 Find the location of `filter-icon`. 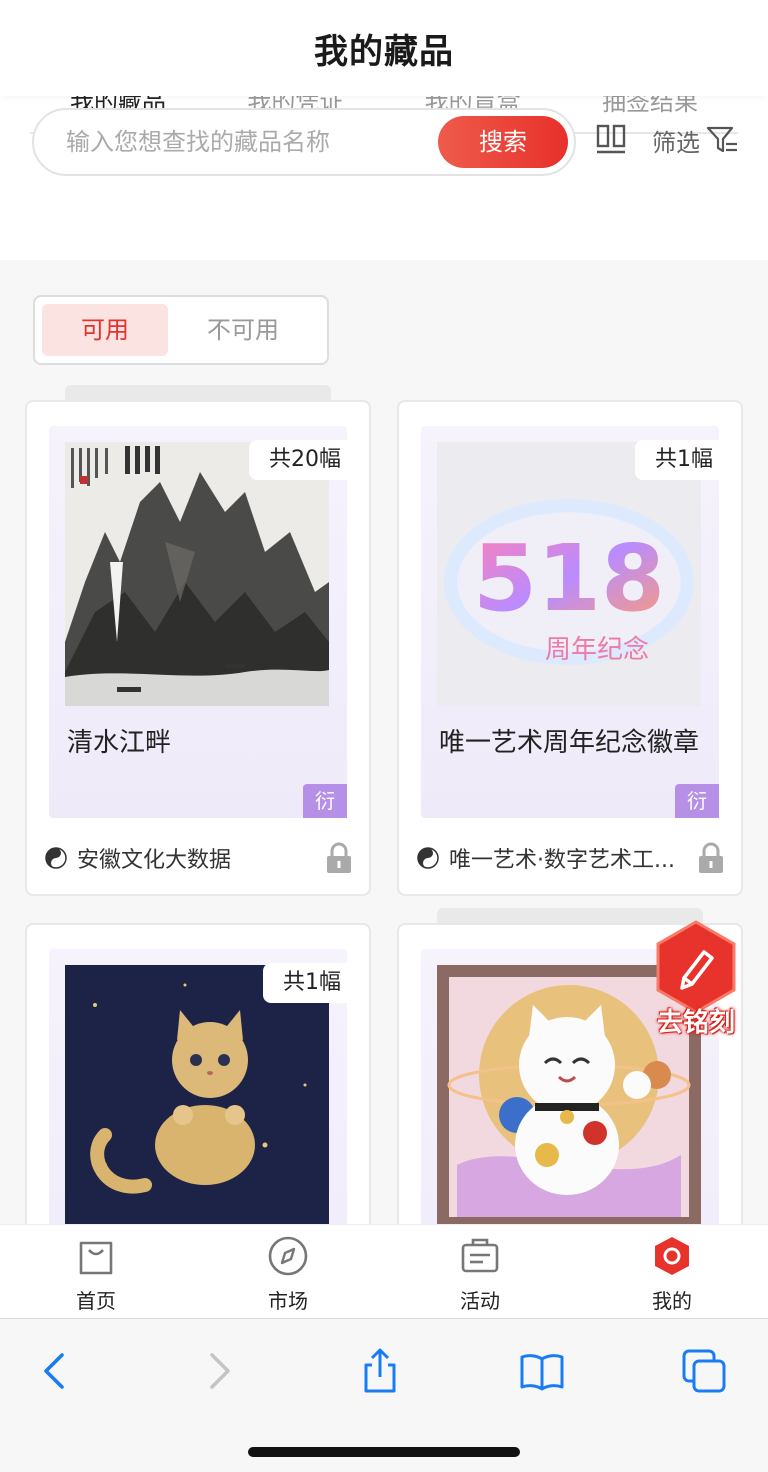

filter-icon is located at coordinates (721, 139).